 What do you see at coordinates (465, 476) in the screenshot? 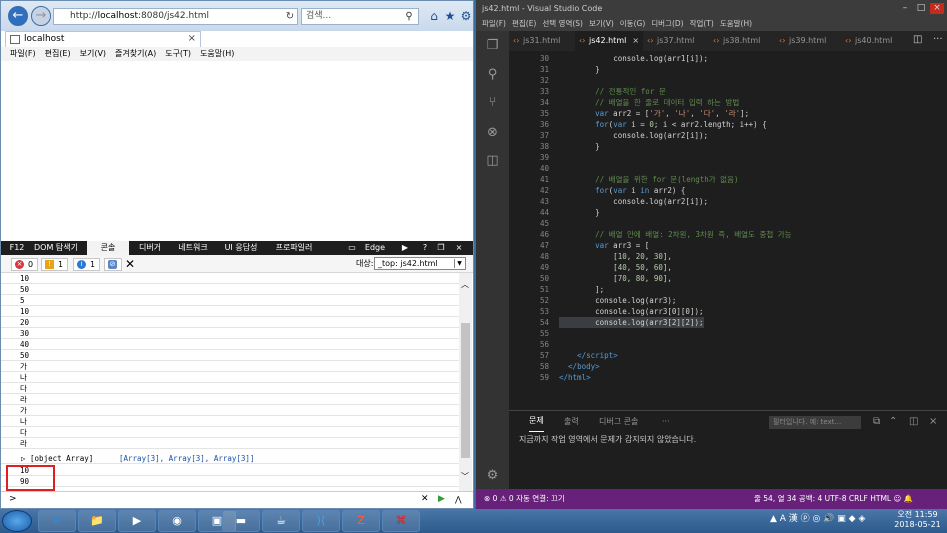
I see `scroll-down-icon: ﹀` at bounding box center [465, 476].